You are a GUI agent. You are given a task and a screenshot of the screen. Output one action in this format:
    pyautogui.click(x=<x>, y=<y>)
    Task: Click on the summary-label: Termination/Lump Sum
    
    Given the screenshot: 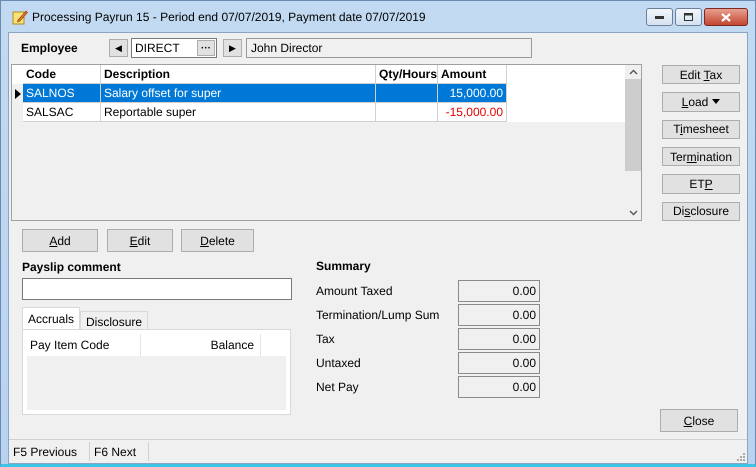 What is the action you would take?
    pyautogui.click(x=378, y=315)
    